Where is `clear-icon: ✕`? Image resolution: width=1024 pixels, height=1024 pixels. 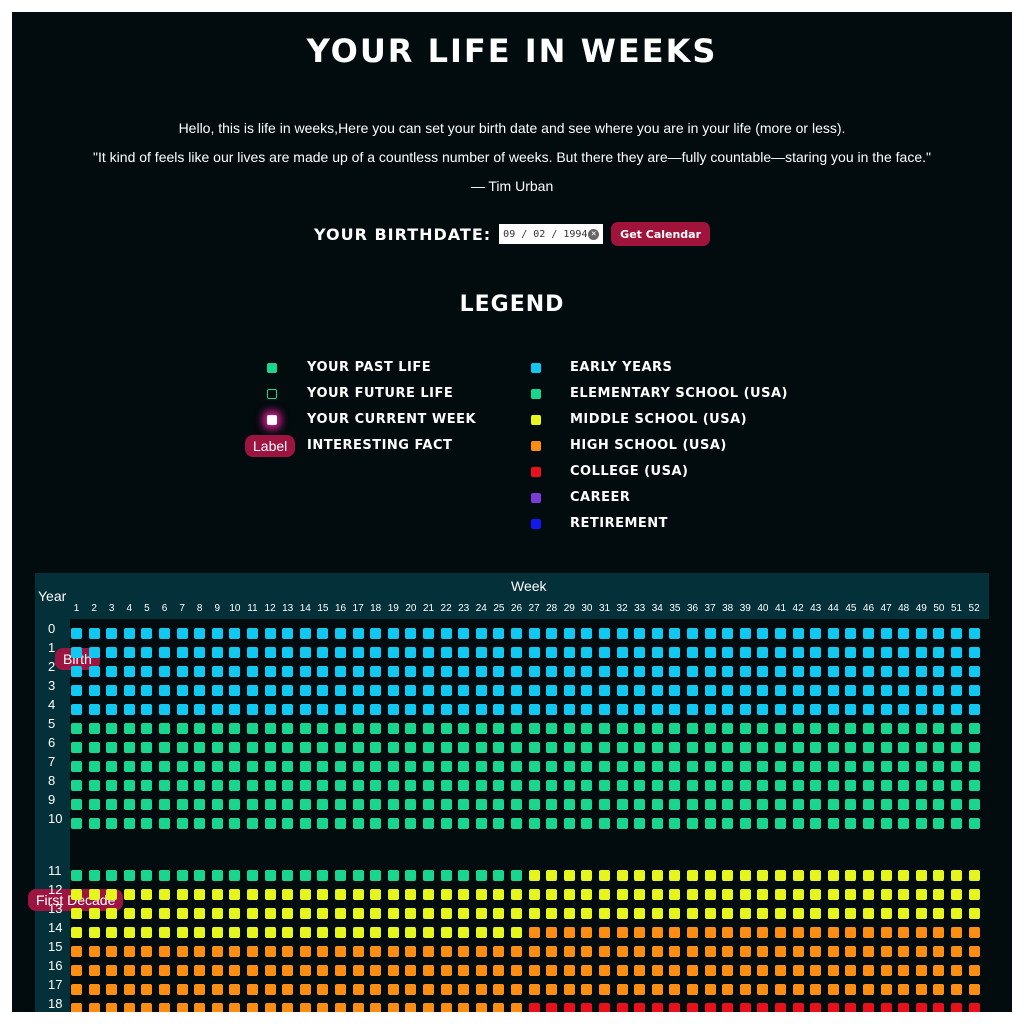
clear-icon: ✕ is located at coordinates (594, 234).